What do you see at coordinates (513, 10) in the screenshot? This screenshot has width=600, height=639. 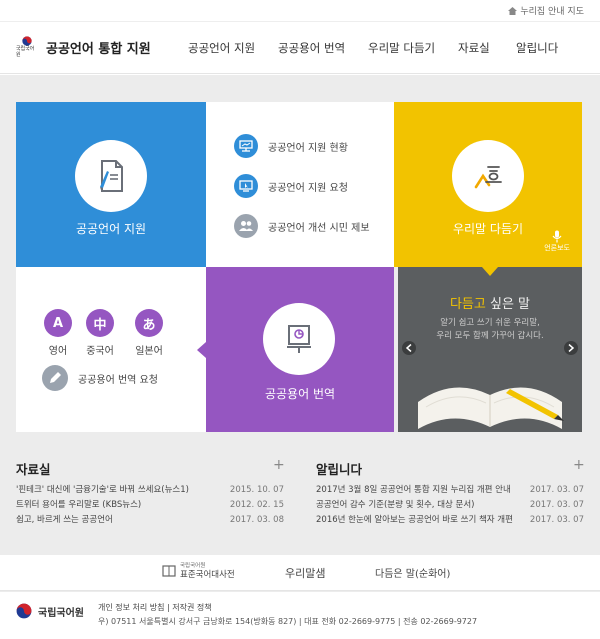 I see `home-icon` at bounding box center [513, 10].